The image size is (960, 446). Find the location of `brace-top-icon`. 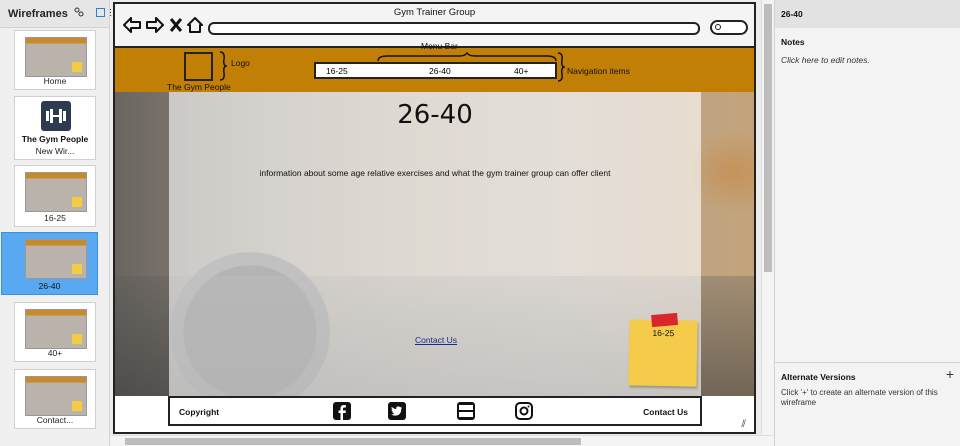

brace-top-icon is located at coordinates (467, 57).